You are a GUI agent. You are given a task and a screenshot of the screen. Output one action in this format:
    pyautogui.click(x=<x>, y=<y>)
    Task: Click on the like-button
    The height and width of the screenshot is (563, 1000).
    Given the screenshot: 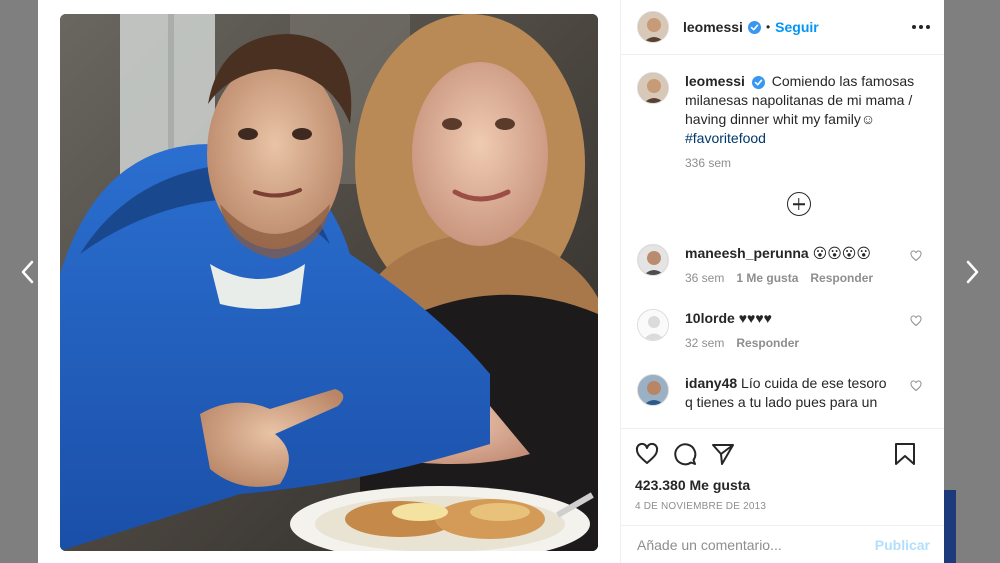 What is the action you would take?
    pyautogui.click(x=647, y=454)
    